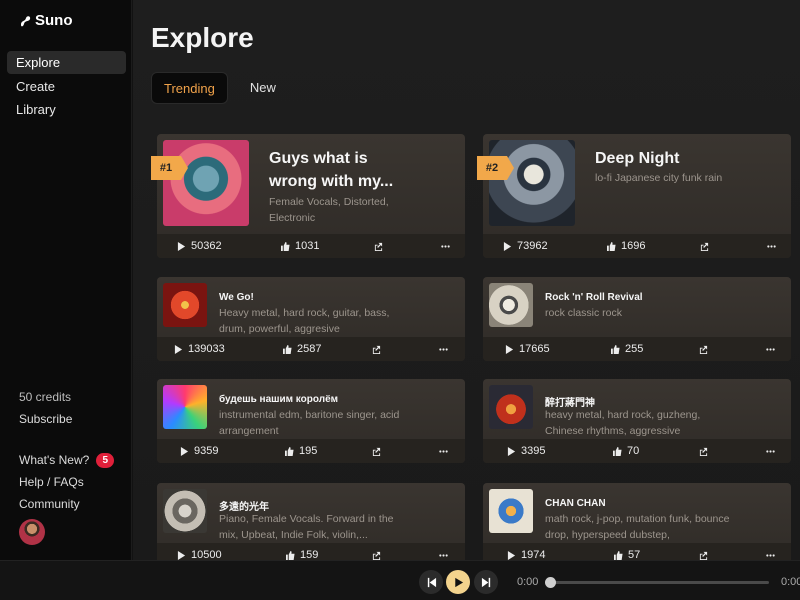 The width and height of the screenshot is (800, 600). I want to click on song-stats: 3395 70, so click(637, 451).